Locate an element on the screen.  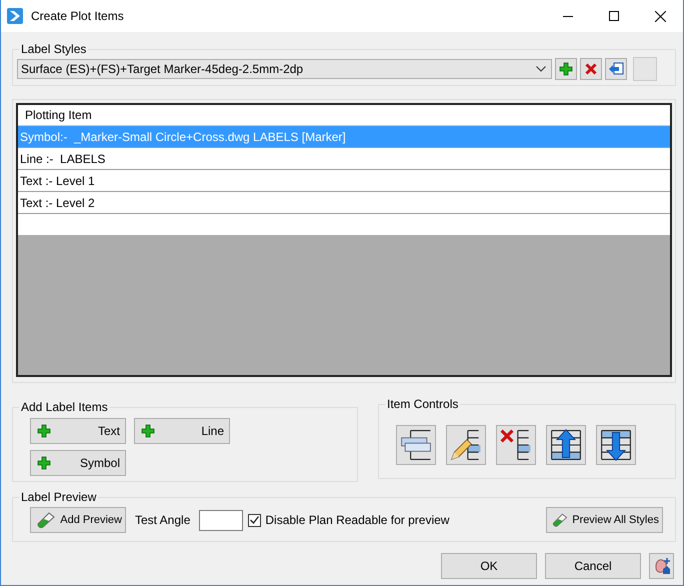
add-item-button: Line is located at coordinates (182, 431).